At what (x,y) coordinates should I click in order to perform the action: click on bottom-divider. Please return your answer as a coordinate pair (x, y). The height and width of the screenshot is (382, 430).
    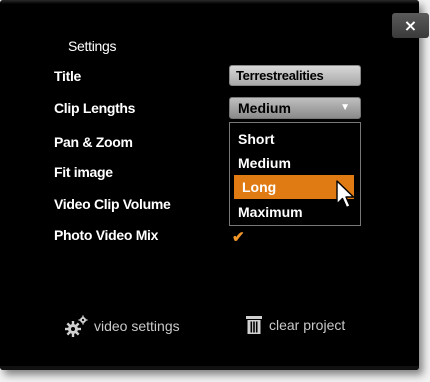
    Looking at the image, I should click on (209, 368).